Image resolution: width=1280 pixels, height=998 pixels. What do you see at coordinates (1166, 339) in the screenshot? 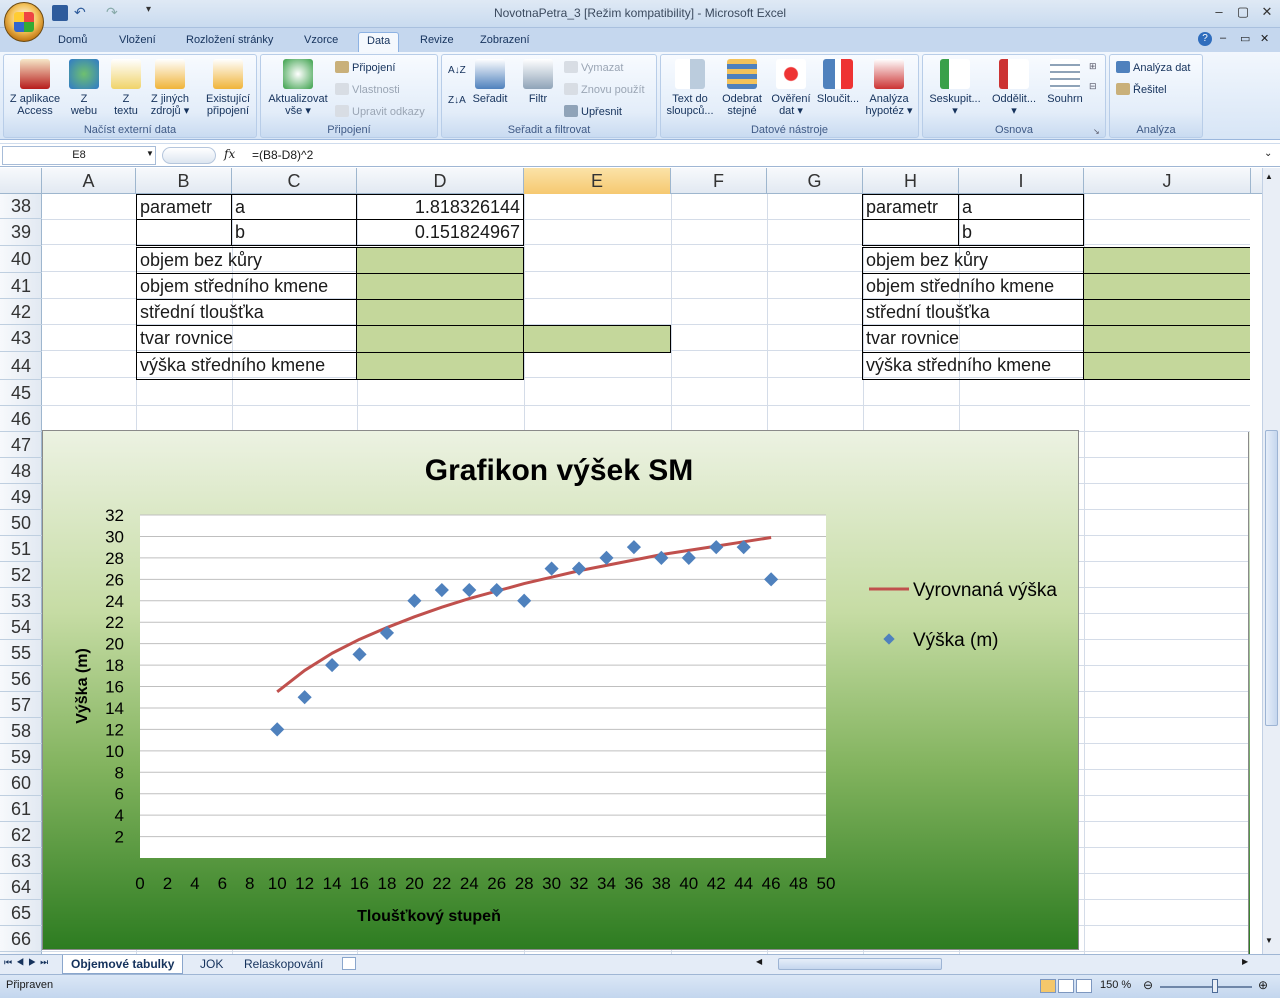
I see `cell-j43` at bounding box center [1166, 339].